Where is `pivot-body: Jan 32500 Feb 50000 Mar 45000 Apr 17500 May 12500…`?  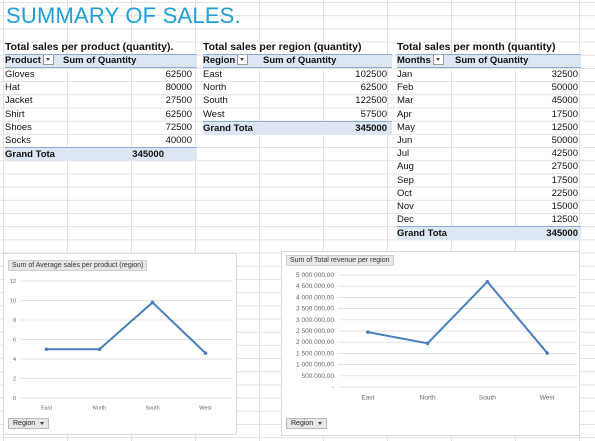 pivot-body: Jan 32500 Feb 50000 Mar 45000 Apr 17500 May 12500… is located at coordinates (489, 147).